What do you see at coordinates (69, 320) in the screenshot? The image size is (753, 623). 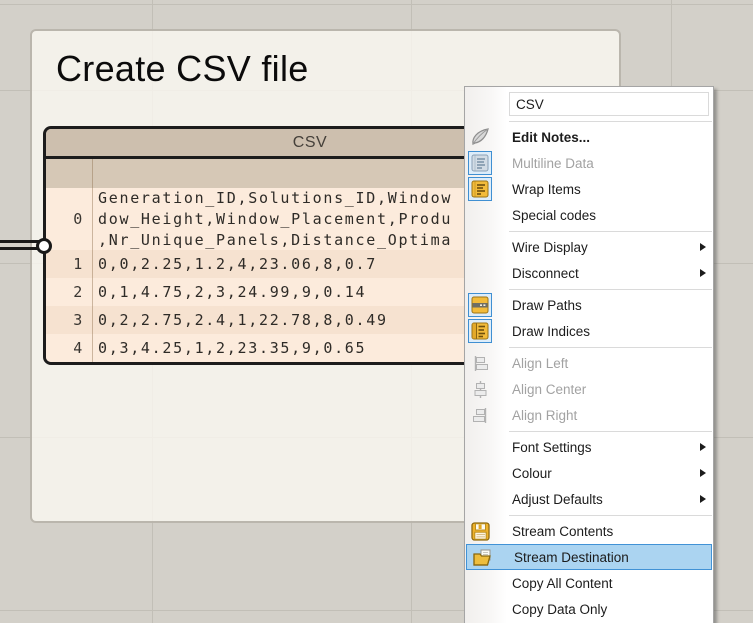 I see `row-index: 3` at bounding box center [69, 320].